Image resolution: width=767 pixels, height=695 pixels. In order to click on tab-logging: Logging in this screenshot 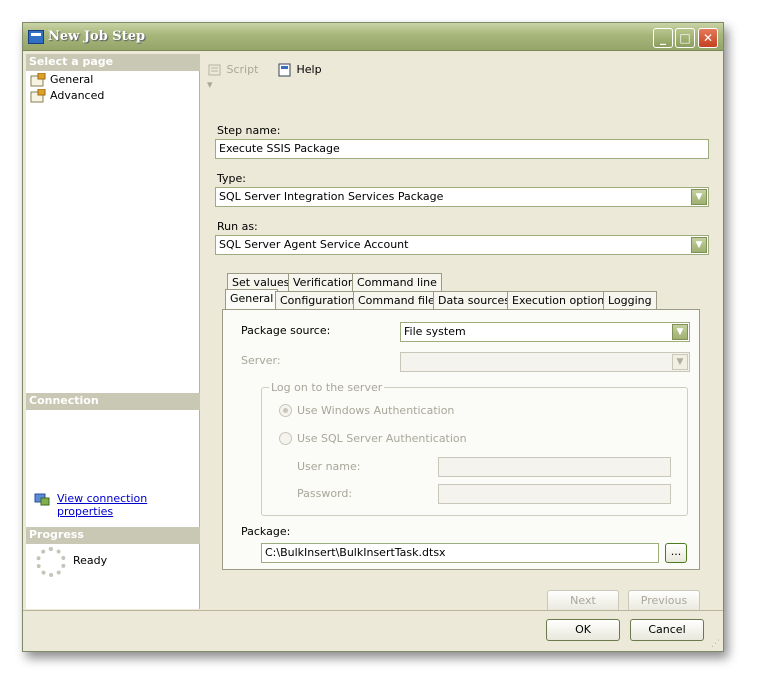, I will do `click(630, 300)`.